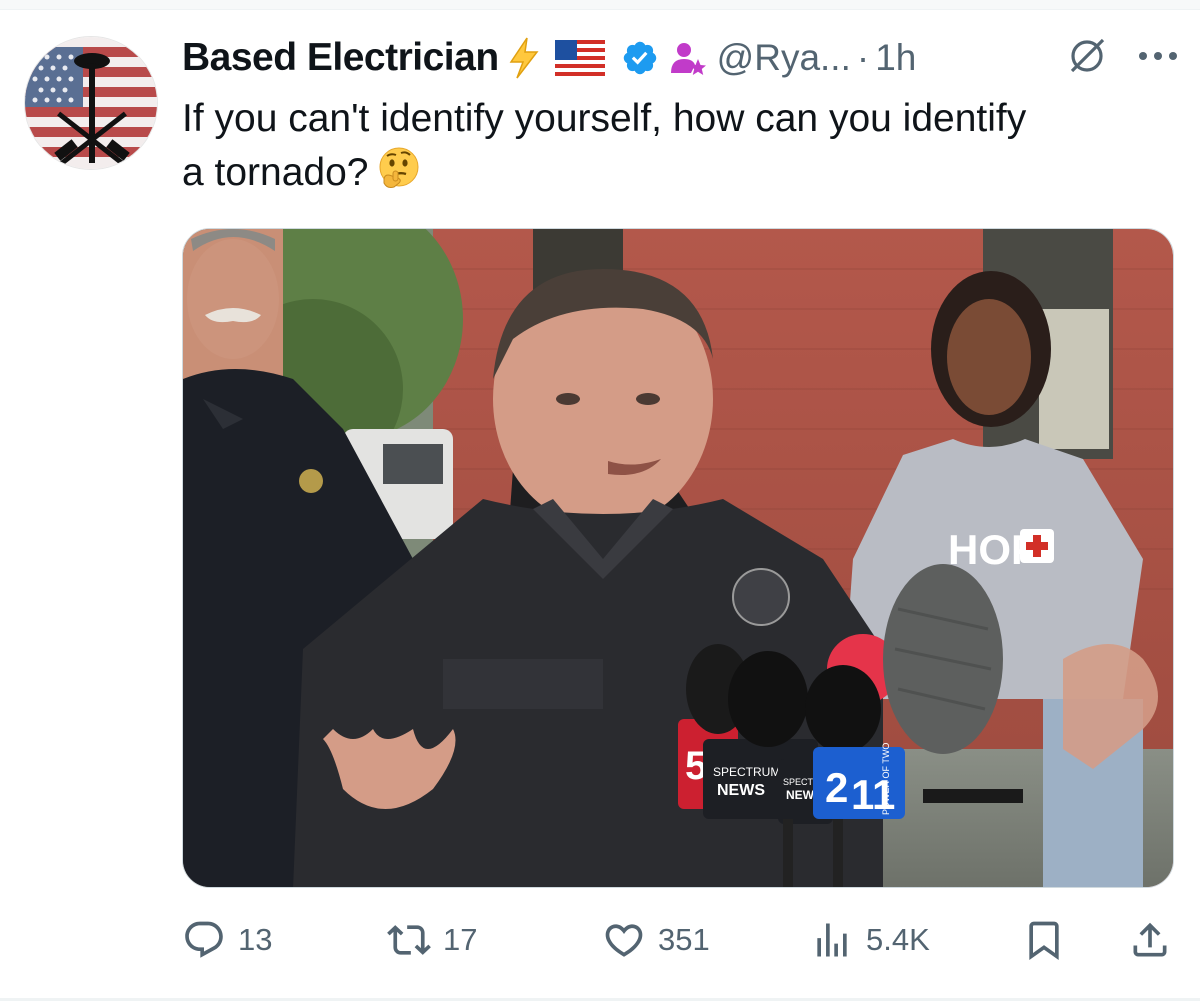 This screenshot has height=1001, width=1200. Describe the element at coordinates (682, 176) in the screenshot. I see `tweet-text-line-2: a tornado?` at that location.